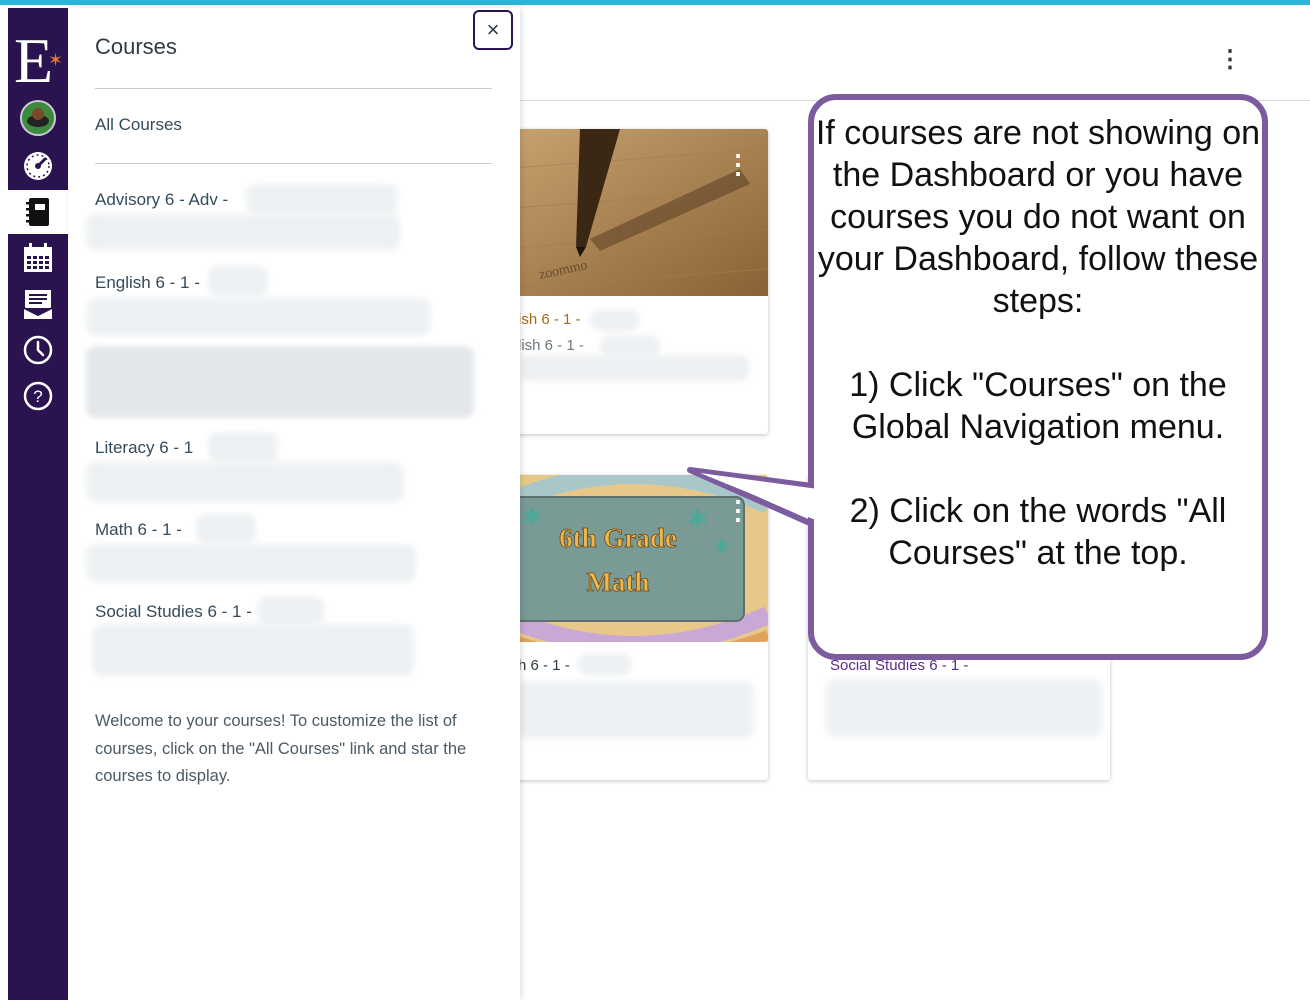 This screenshot has height=1000, width=1310. What do you see at coordinates (38, 58) in the screenshot?
I see `school-logo: E ✶` at bounding box center [38, 58].